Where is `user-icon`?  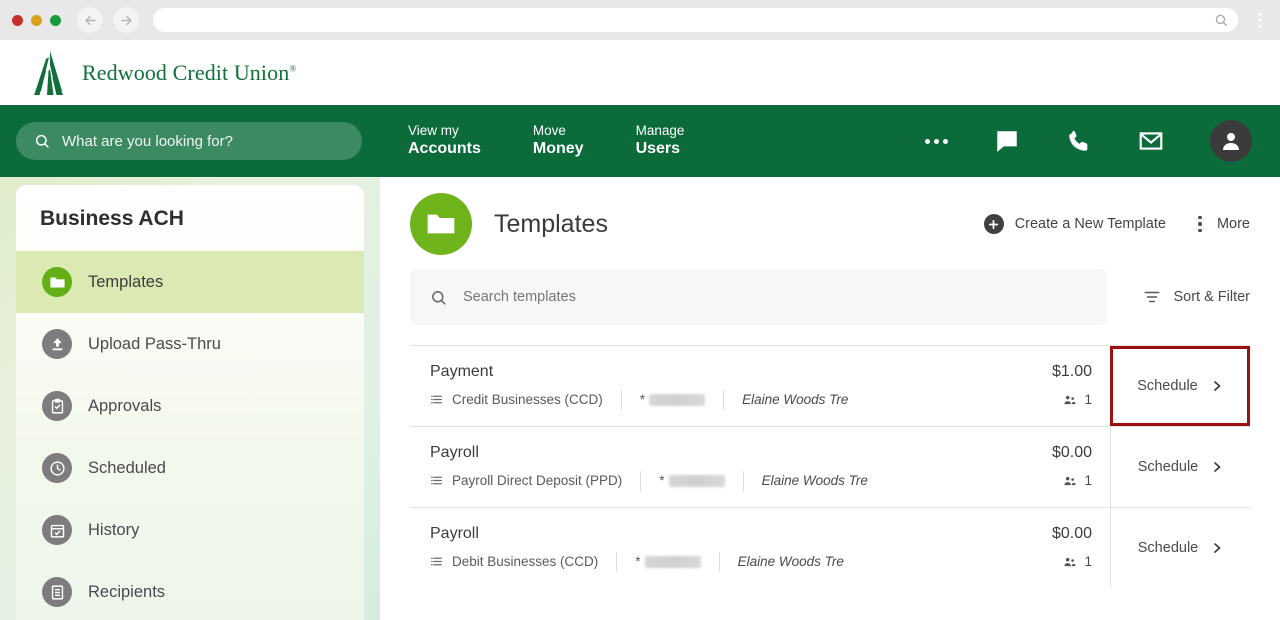
user-icon is located at coordinates (1231, 141).